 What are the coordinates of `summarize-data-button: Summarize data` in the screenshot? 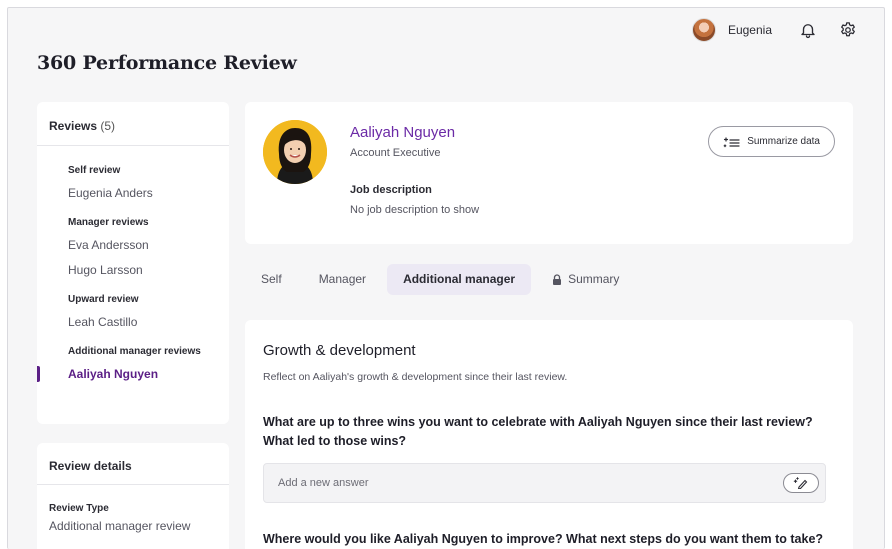 It's located at (771, 141).